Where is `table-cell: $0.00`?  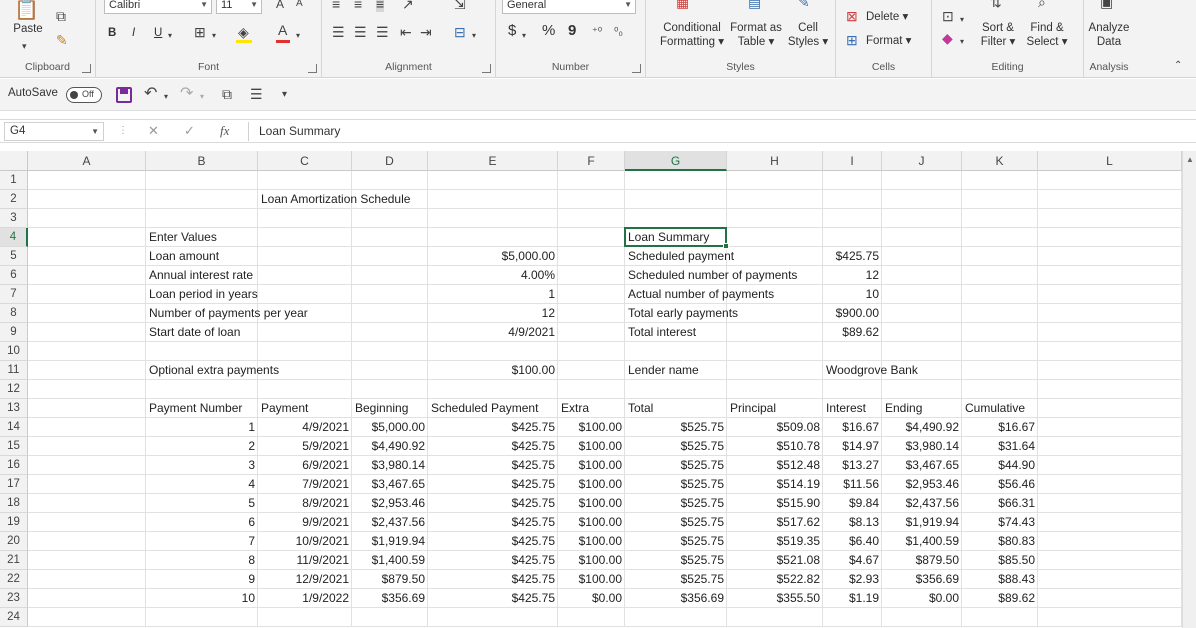
table-cell: $0.00 is located at coordinates (922, 598).